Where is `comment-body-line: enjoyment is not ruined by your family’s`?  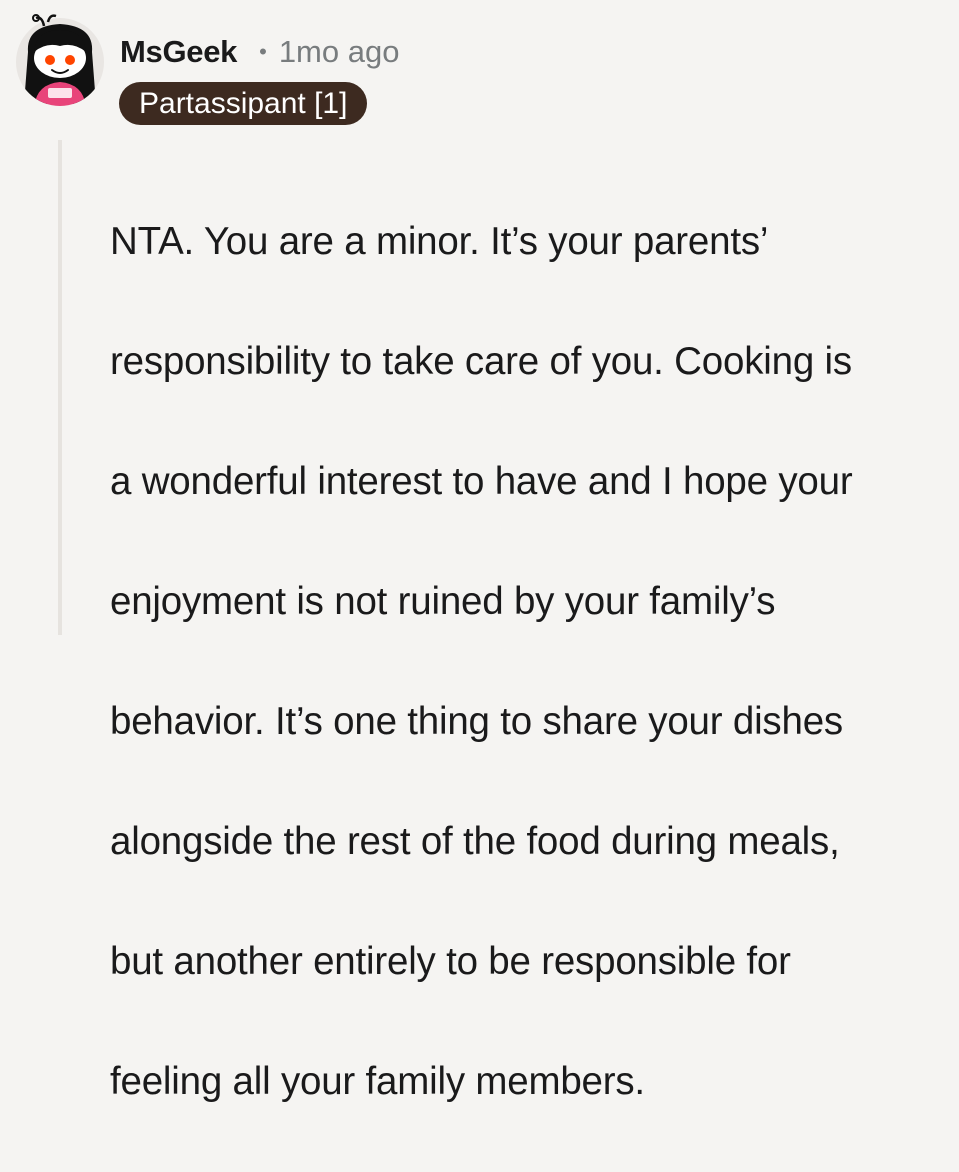
comment-body-line: enjoyment is not ruined by your family’s is located at coordinates (443, 601).